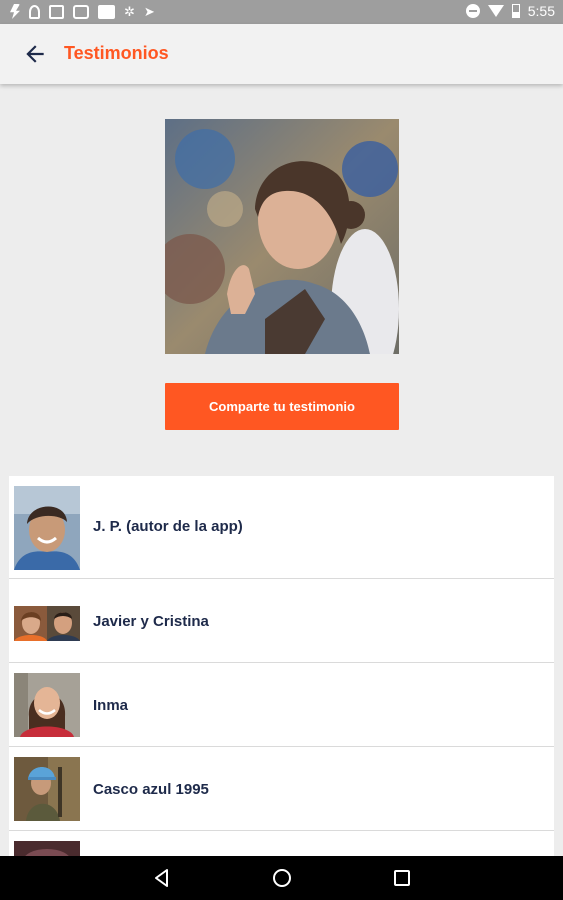 This screenshot has width=563, height=900. What do you see at coordinates (149, 11) in the screenshot?
I see `send-icon: ➤` at bounding box center [149, 11].